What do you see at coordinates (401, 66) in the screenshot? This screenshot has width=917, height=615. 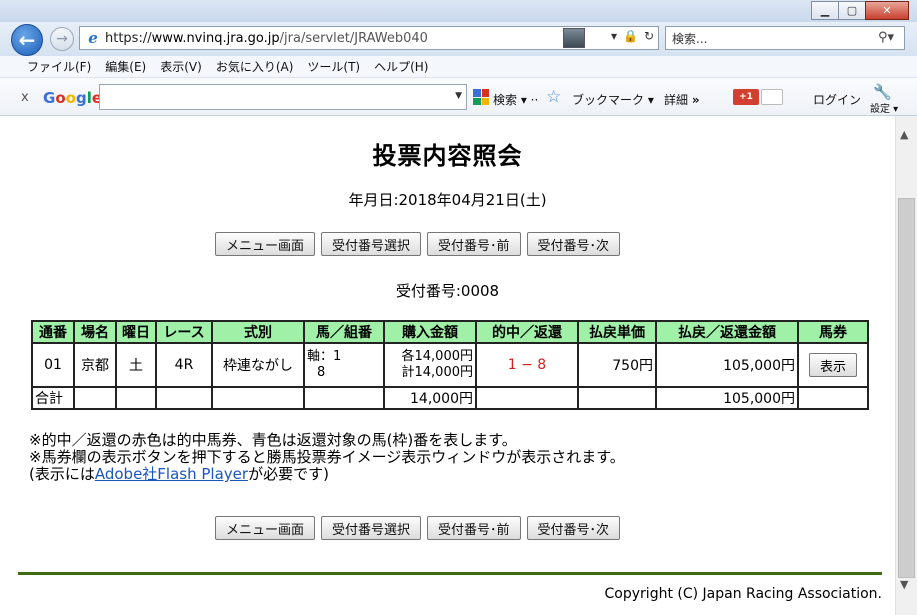 I see `menu-help: ヘルプ(H)` at bounding box center [401, 66].